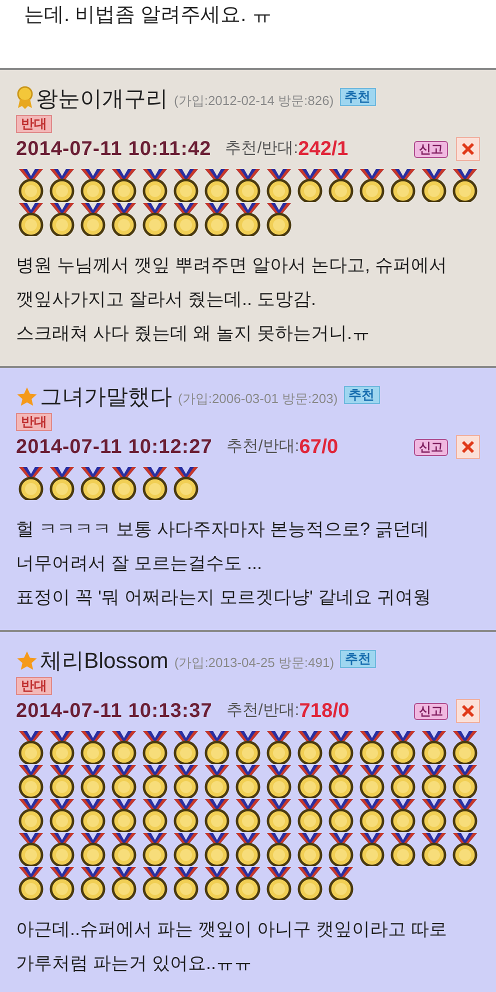  Describe the element at coordinates (148, 15) in the screenshot. I see `post-text: 는데. 비법좀 알려주세요. ㅠ` at that location.